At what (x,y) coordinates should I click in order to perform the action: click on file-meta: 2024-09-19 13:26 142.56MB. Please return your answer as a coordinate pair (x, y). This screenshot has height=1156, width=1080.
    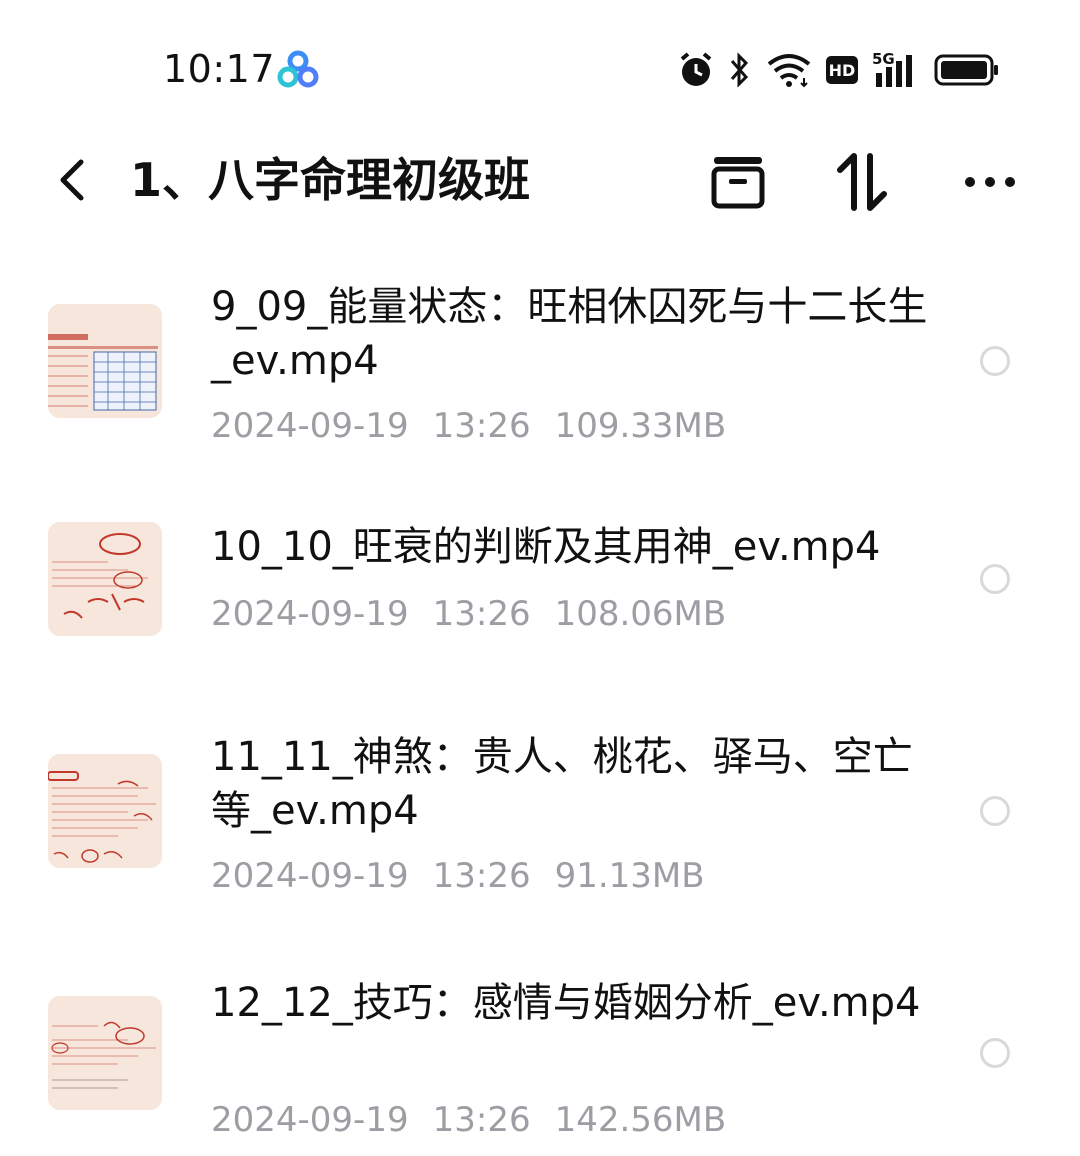
    Looking at the image, I should click on (468, 1120).